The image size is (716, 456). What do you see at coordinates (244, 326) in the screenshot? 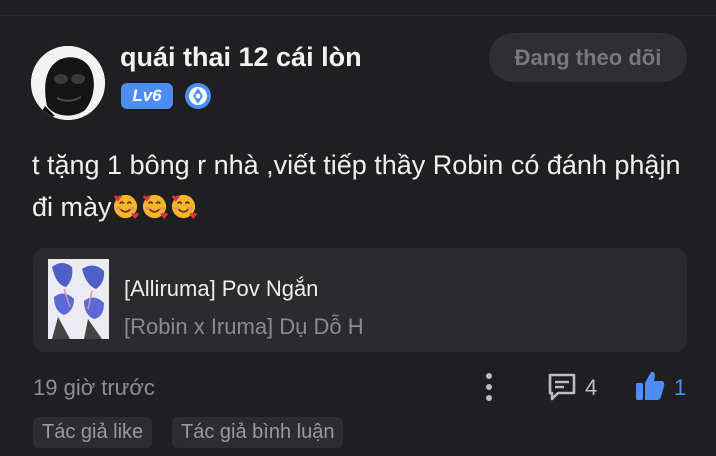
I see `story-subtitle: [Robin x Iruma] Dụ Dỗ H` at bounding box center [244, 326].